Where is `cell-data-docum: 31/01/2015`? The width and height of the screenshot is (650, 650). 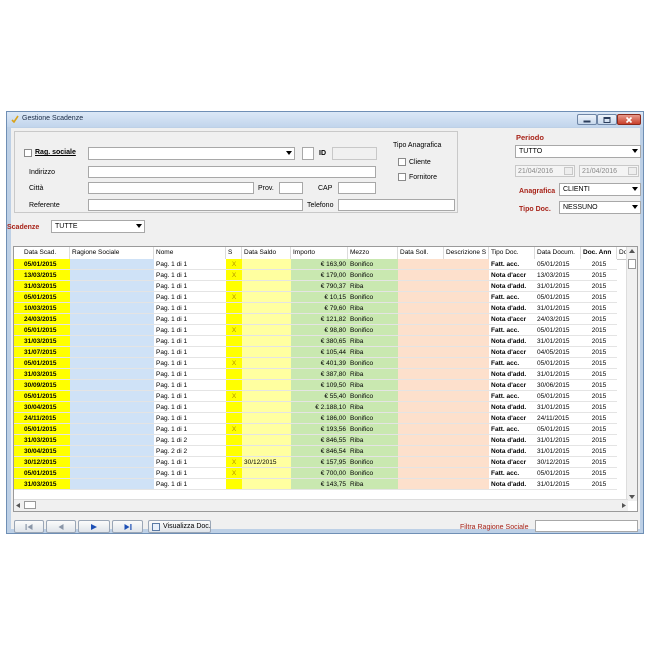 cell-data-docum: 31/01/2015 is located at coordinates (558, 308).